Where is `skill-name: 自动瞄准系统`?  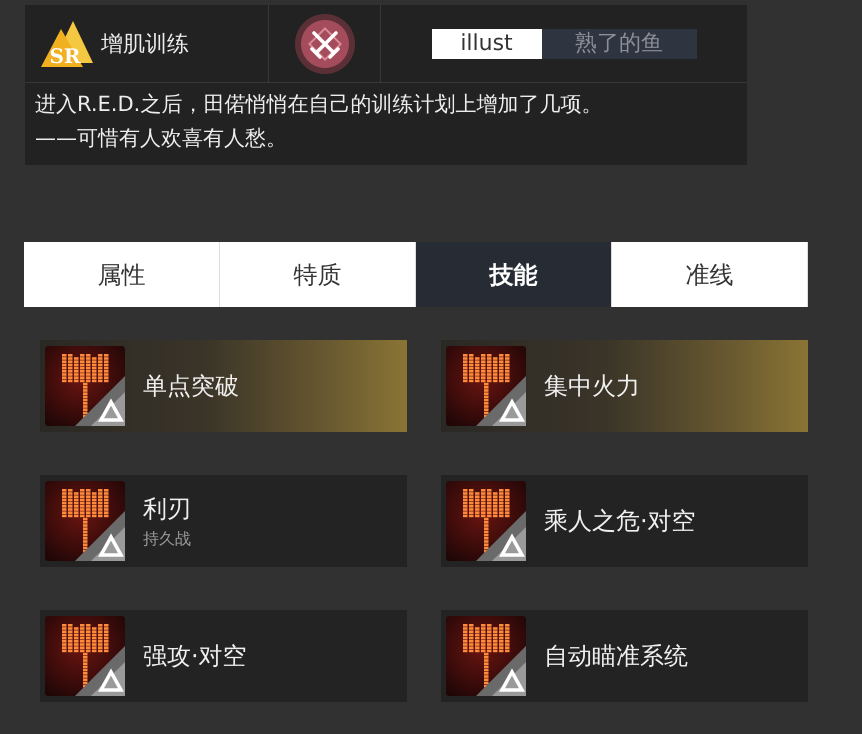
skill-name: 自动瞄准系统 is located at coordinates (616, 656).